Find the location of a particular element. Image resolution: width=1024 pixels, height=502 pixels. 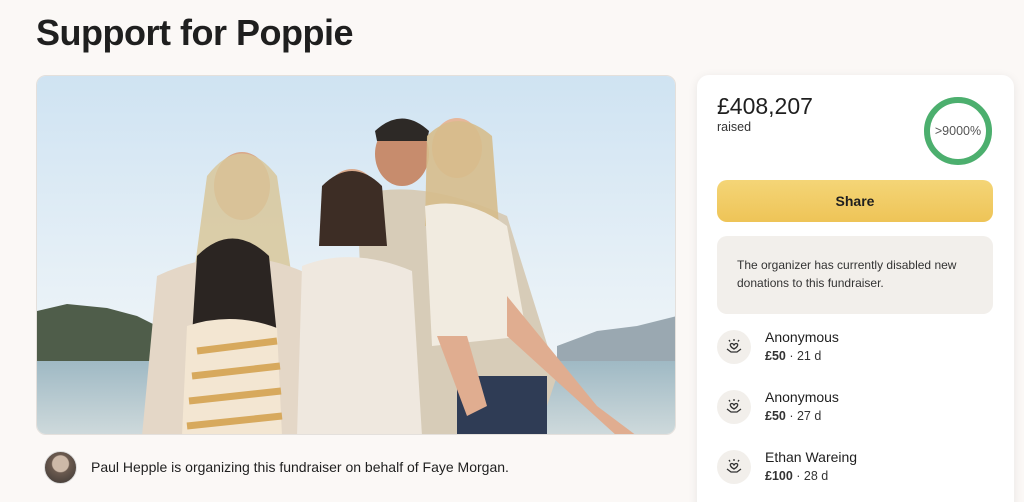

share-button: Share is located at coordinates (855, 201).